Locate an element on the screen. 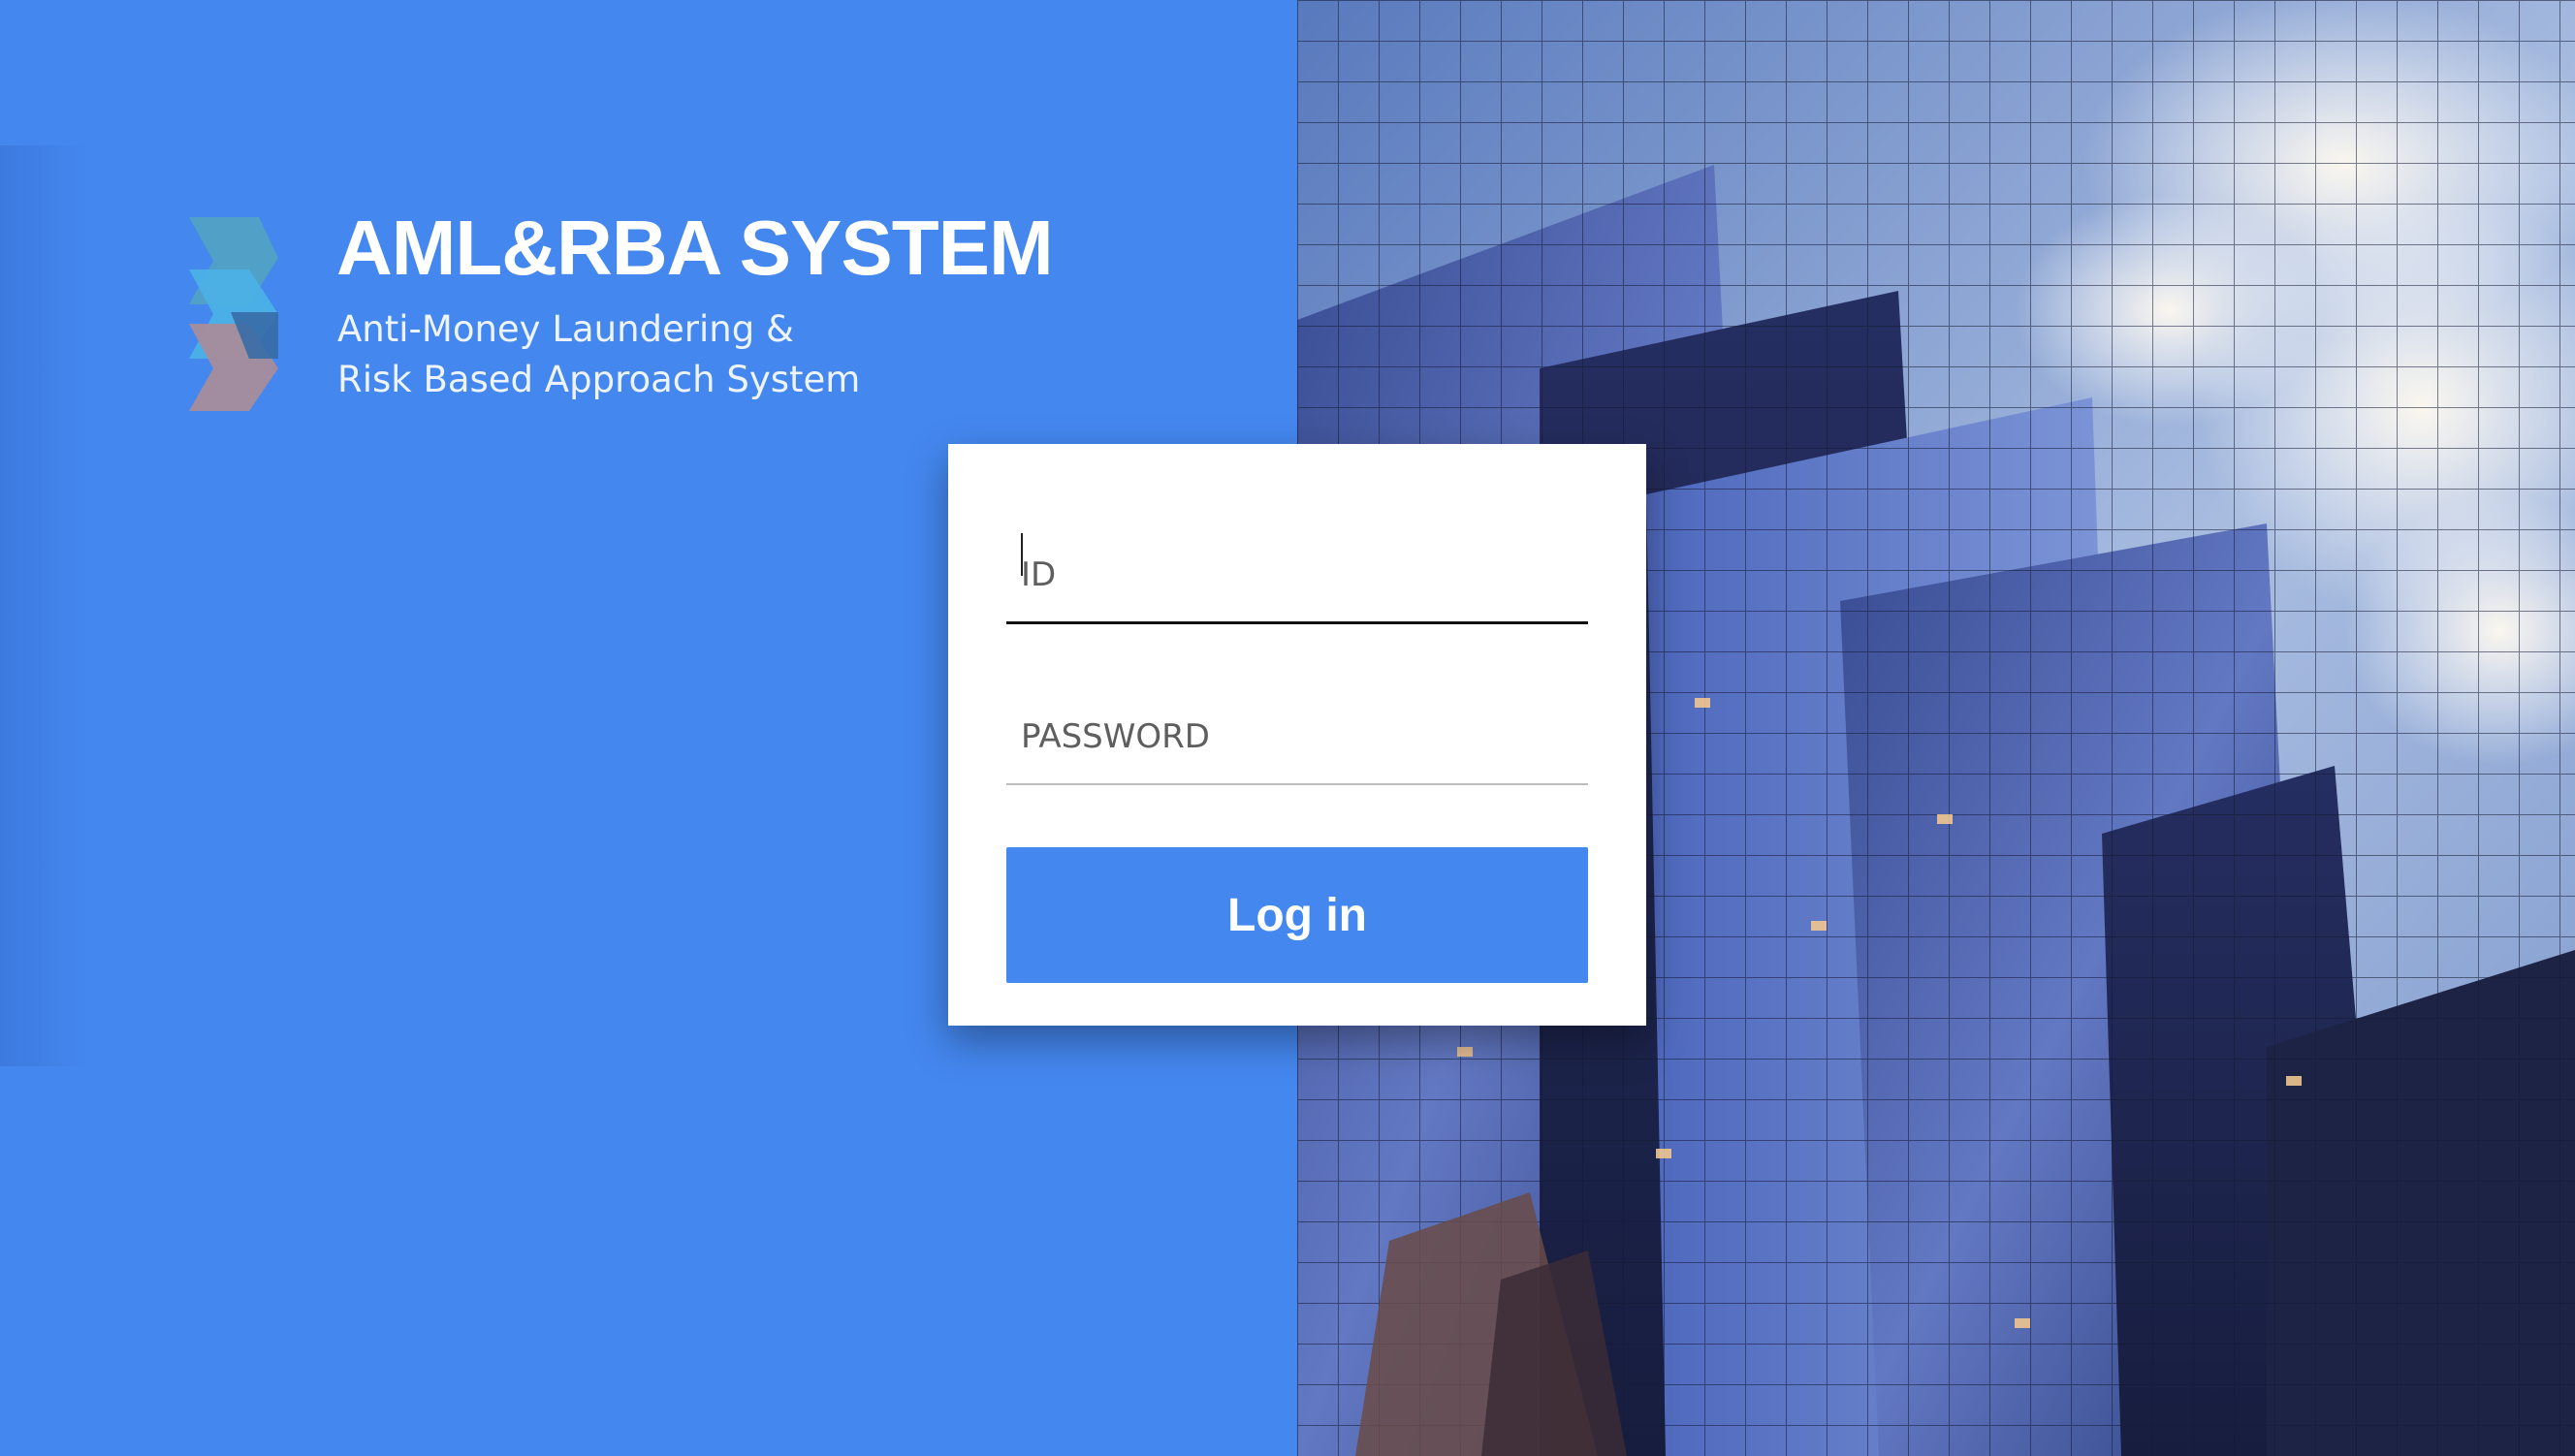 The width and height of the screenshot is (2575, 1456). layered-hexagon-logo-icon is located at coordinates (233, 314).